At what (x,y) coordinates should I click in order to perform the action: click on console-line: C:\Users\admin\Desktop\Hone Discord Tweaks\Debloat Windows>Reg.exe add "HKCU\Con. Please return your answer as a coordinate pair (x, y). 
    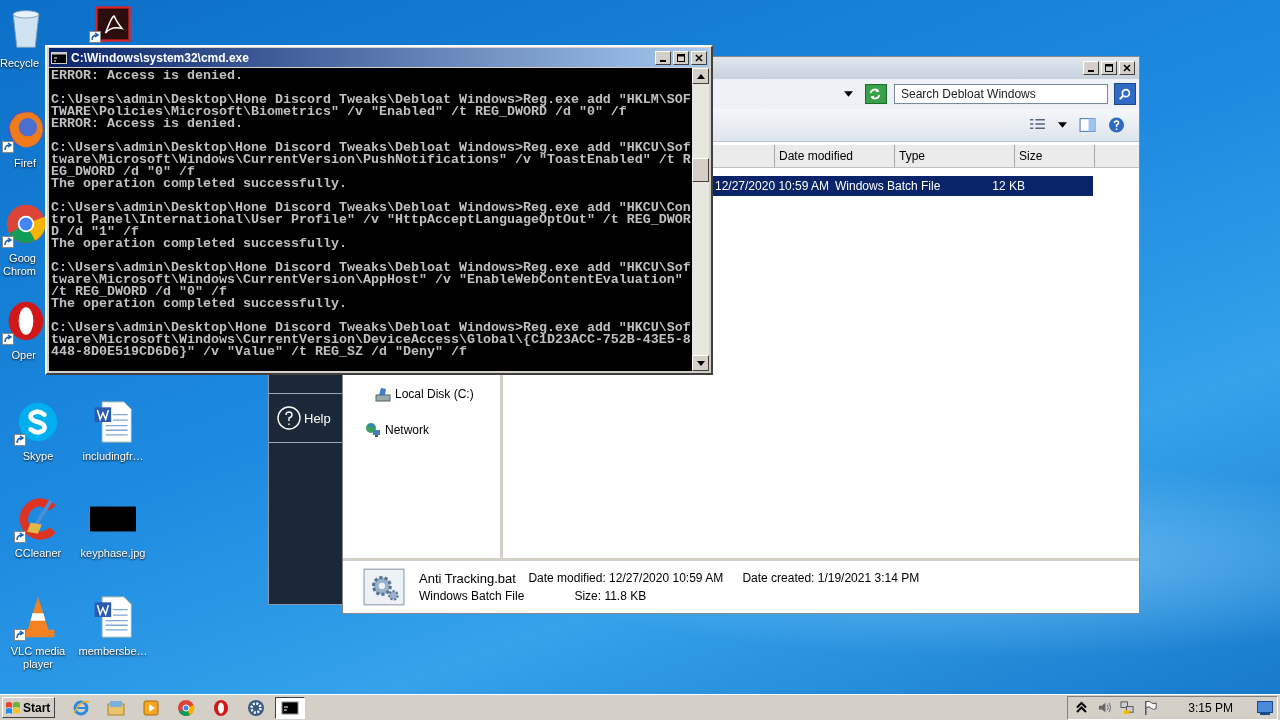
    Looking at the image, I should click on (371, 208).